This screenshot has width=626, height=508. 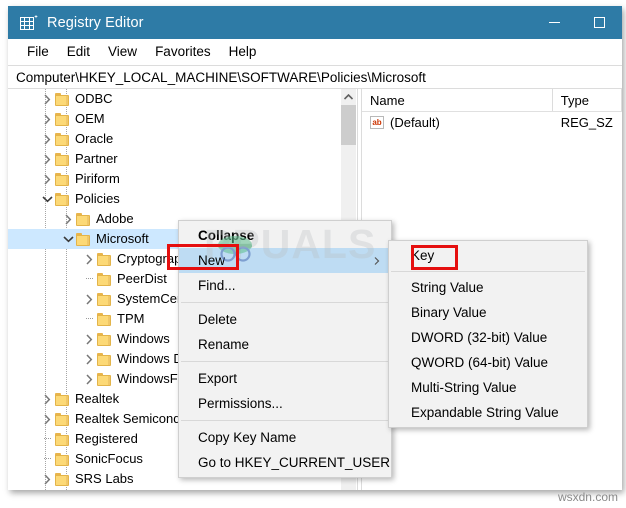 I want to click on tree-node-label: Adobe, so click(x=115, y=218).